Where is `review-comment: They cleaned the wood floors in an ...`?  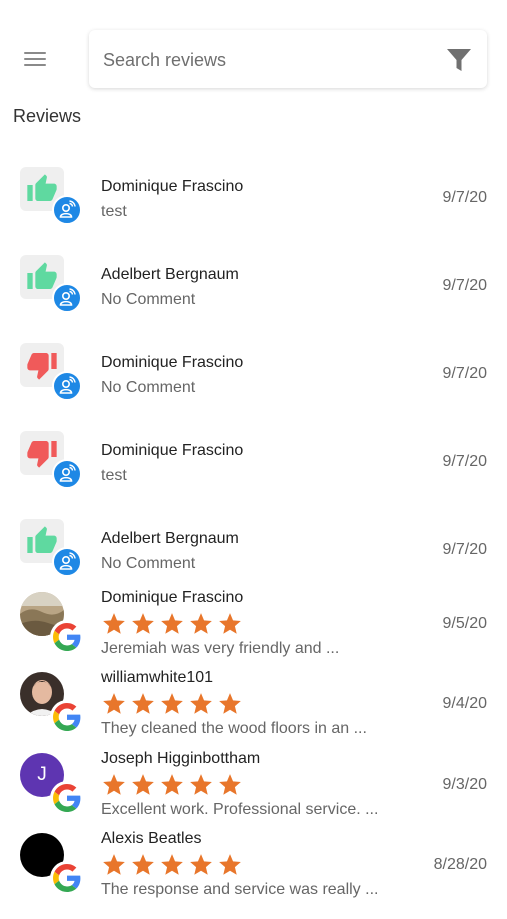 review-comment: They cleaned the wood floors in an ... is located at coordinates (234, 728).